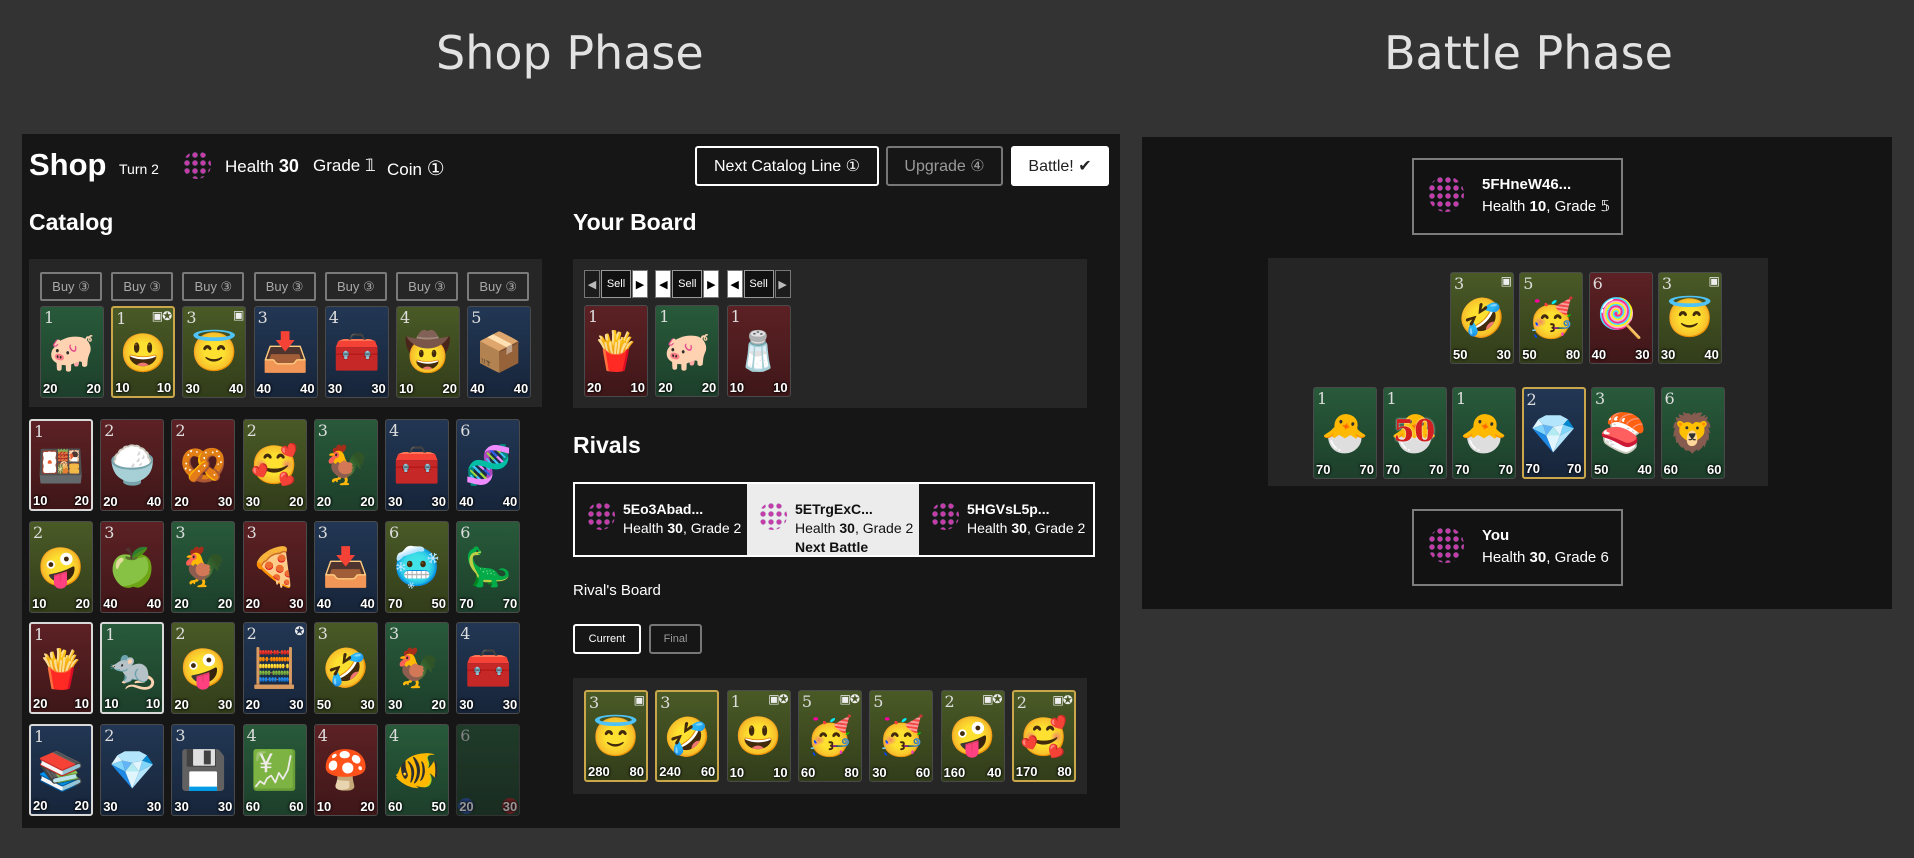 Image resolution: width=1914 pixels, height=858 pixels. What do you see at coordinates (61, 465) in the screenshot?
I see `unit-card: 1 🍱 10 20` at bounding box center [61, 465].